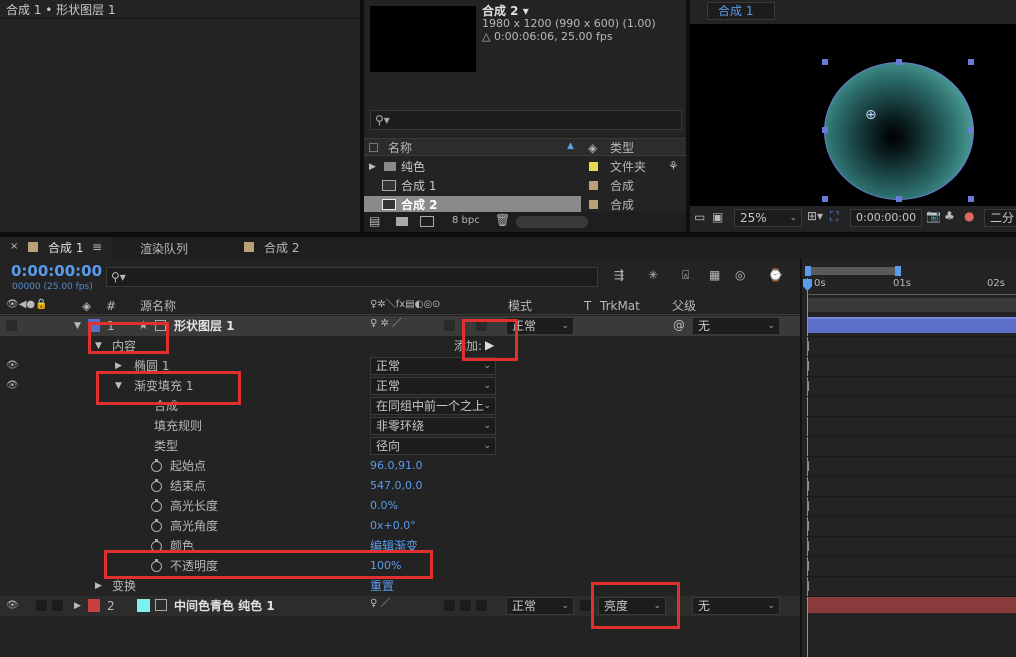 Image resolution: width=1016 pixels, height=657 pixels. I want to click on reset-link: 重置, so click(382, 586).